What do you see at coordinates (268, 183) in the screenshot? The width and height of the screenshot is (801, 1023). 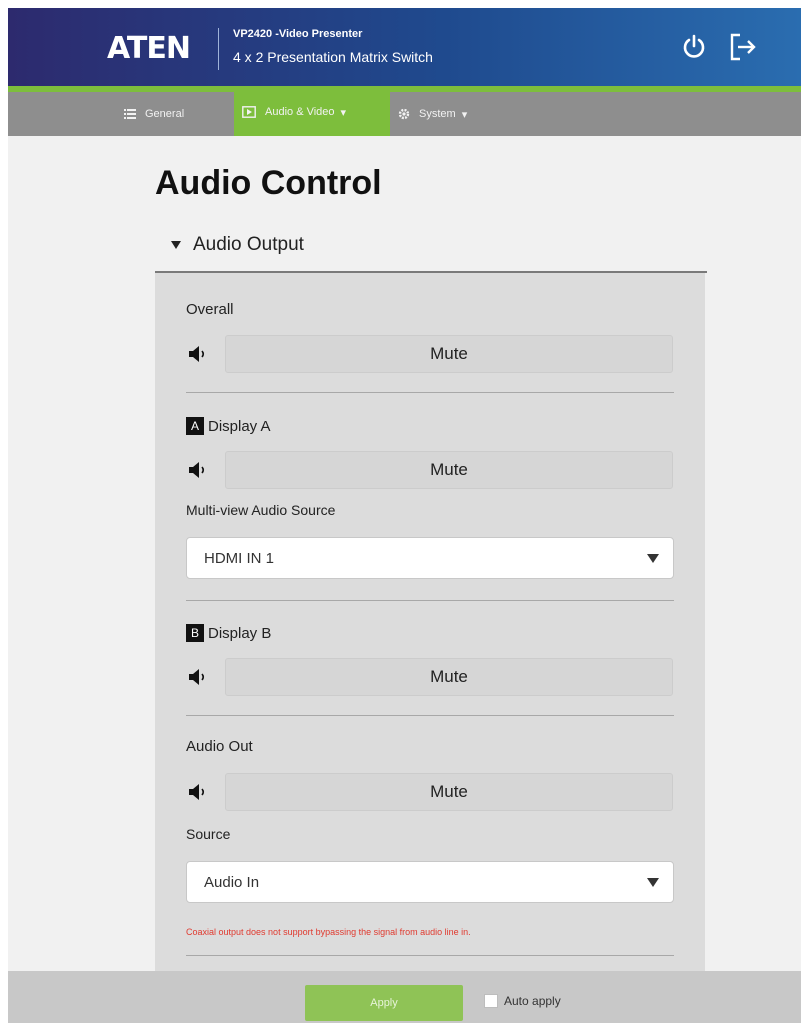 I see `page-title: Audio Control` at bounding box center [268, 183].